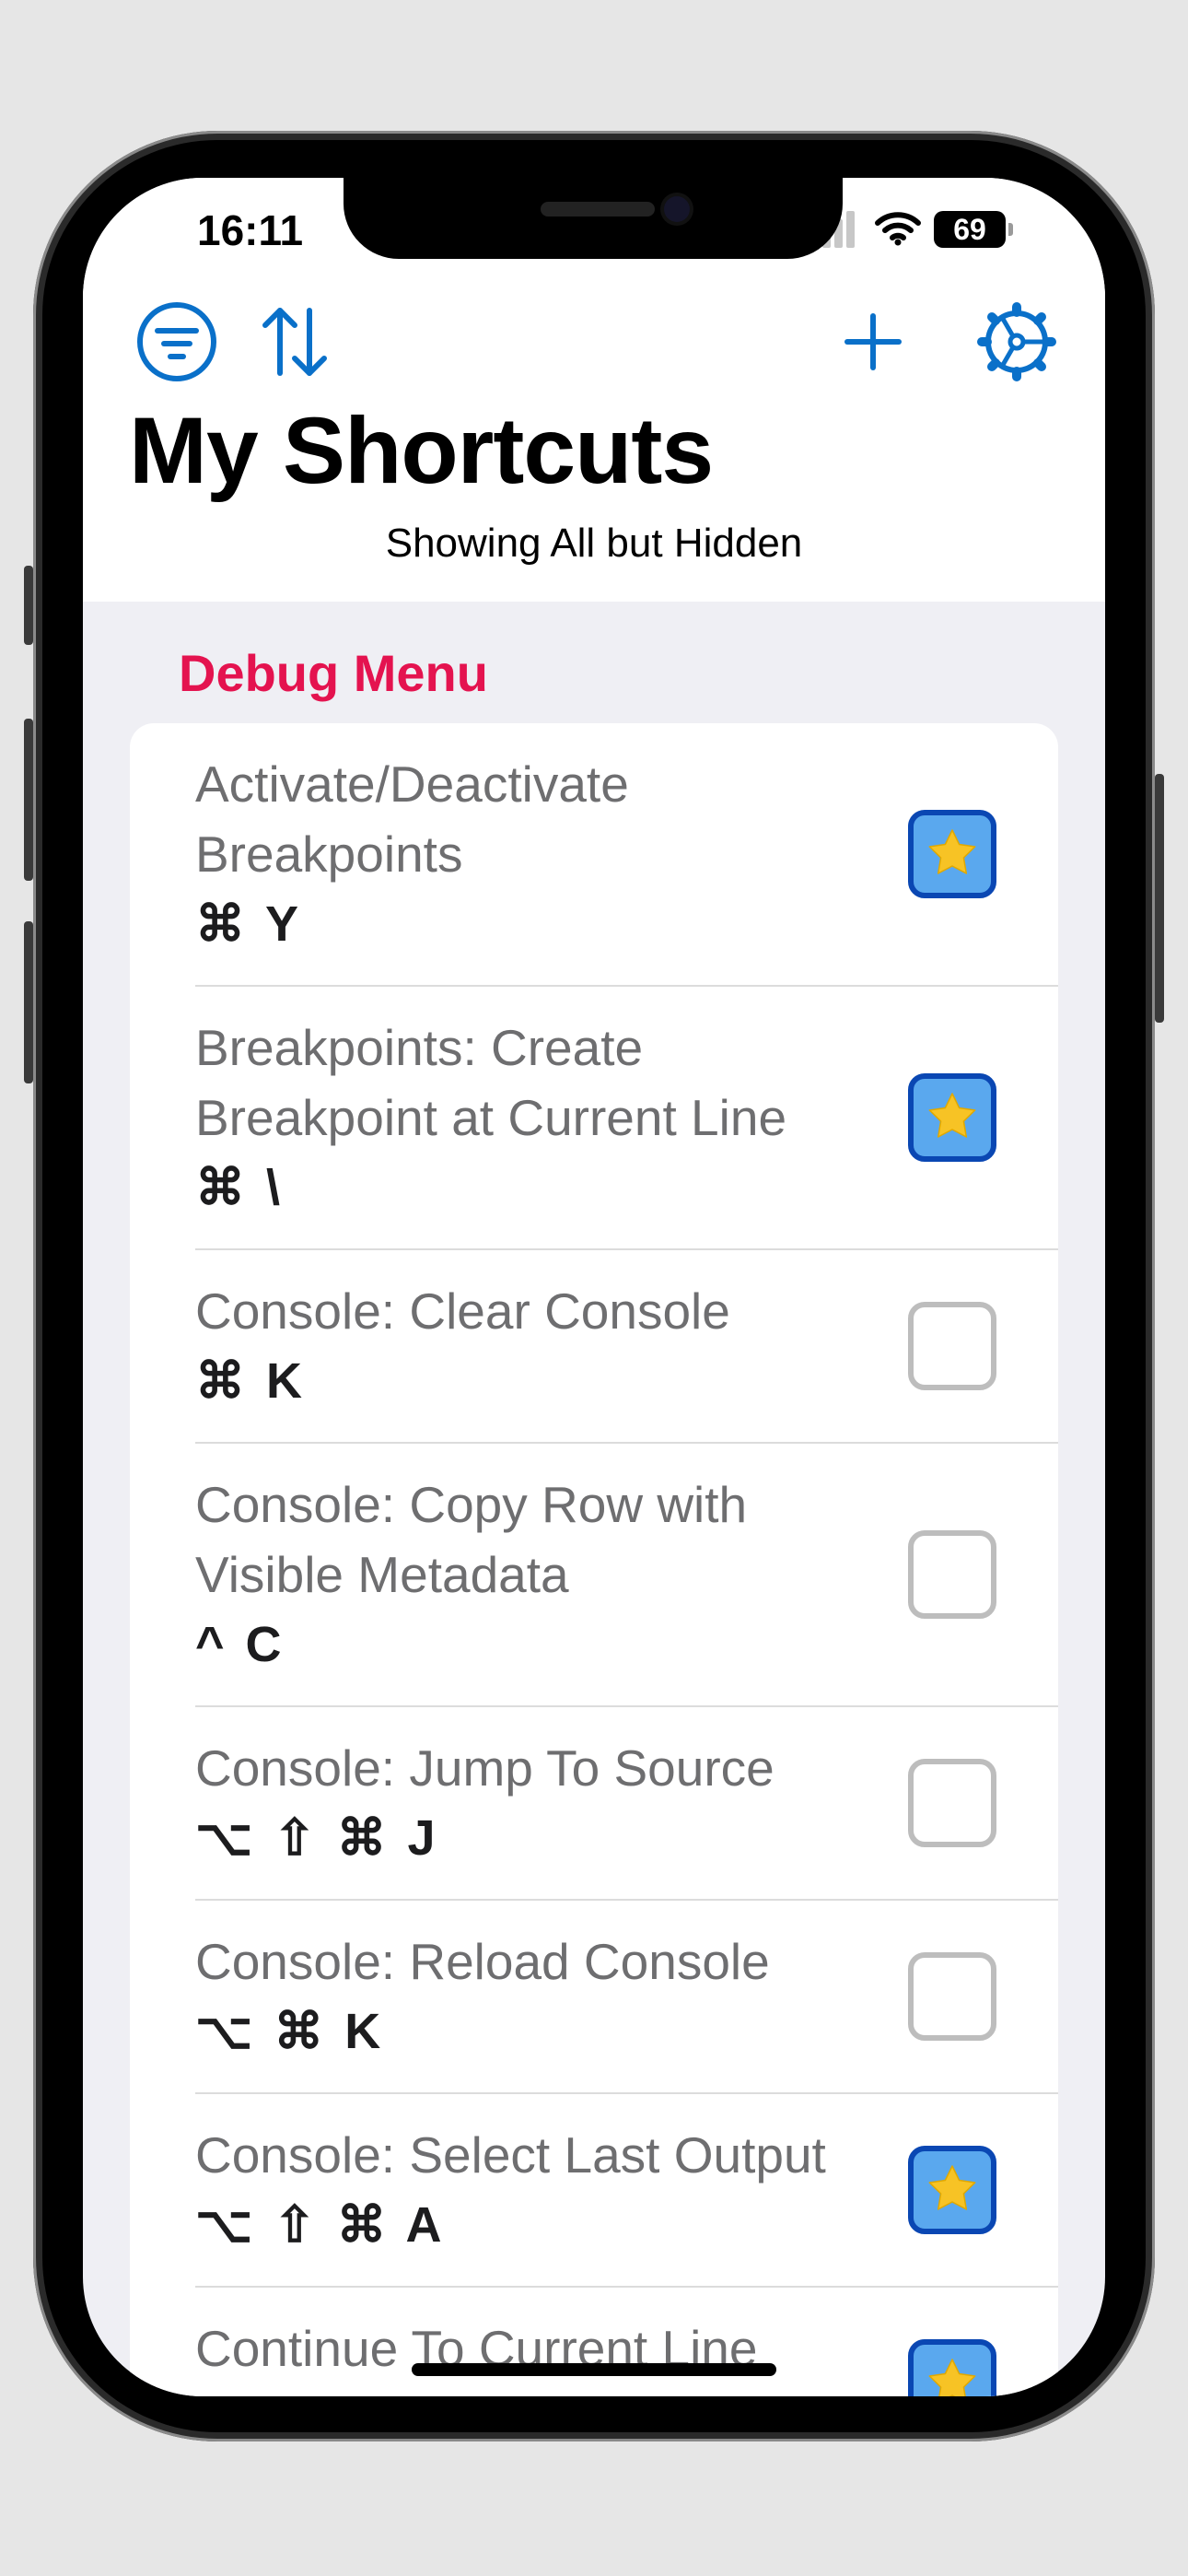 The height and width of the screenshot is (2576, 1188). What do you see at coordinates (526, 1996) in the screenshot?
I see `shortcut-text: Console: Reload Console ⌥ ⌘ K` at bounding box center [526, 1996].